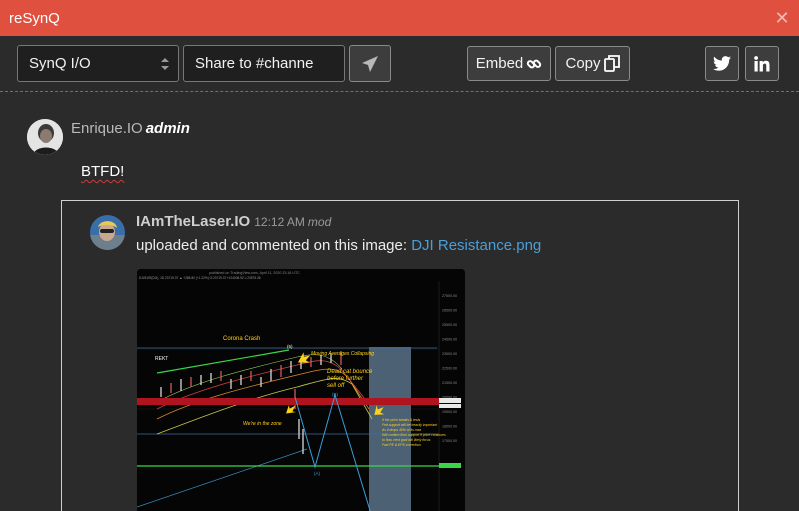 This screenshot has height=511, width=799. I want to click on price-tick-label: 22500.00, so click(449, 369).